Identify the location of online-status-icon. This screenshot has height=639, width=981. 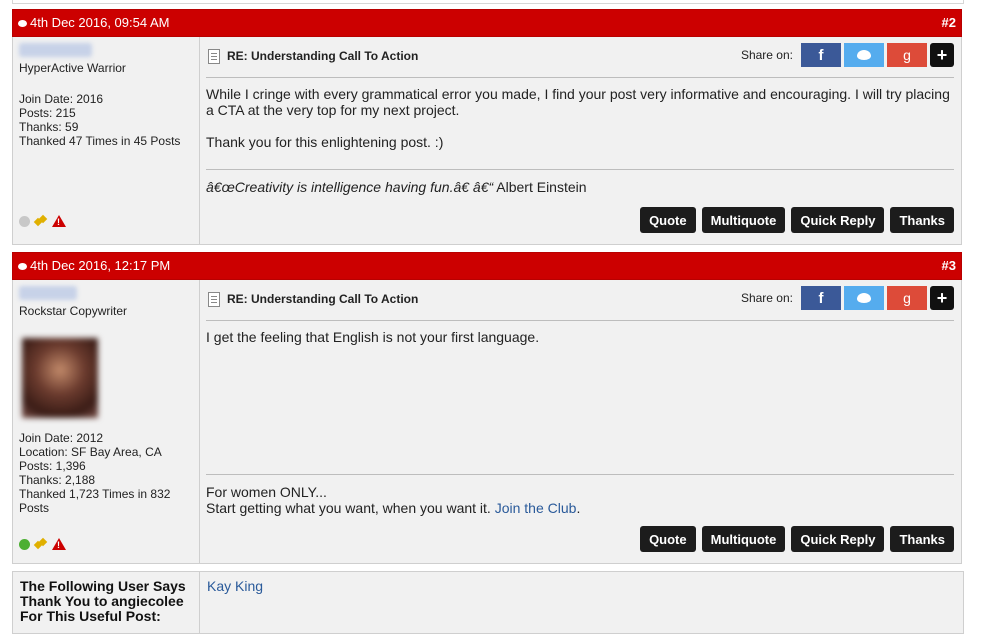
(24, 544).